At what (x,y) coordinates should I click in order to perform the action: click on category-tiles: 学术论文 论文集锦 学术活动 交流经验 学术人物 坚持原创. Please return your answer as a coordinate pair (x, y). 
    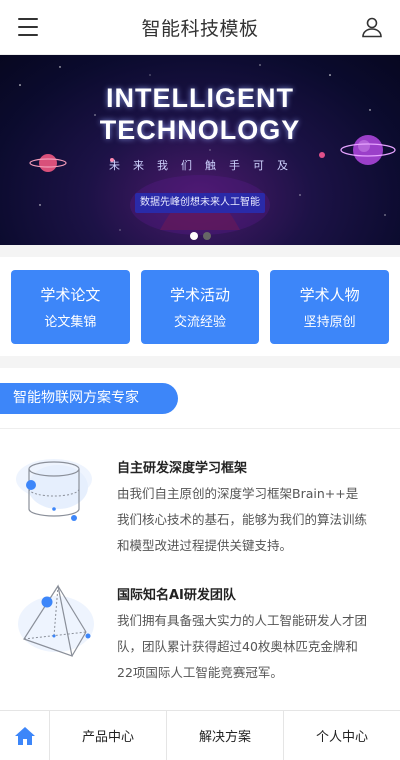
    Looking at the image, I should click on (200, 307).